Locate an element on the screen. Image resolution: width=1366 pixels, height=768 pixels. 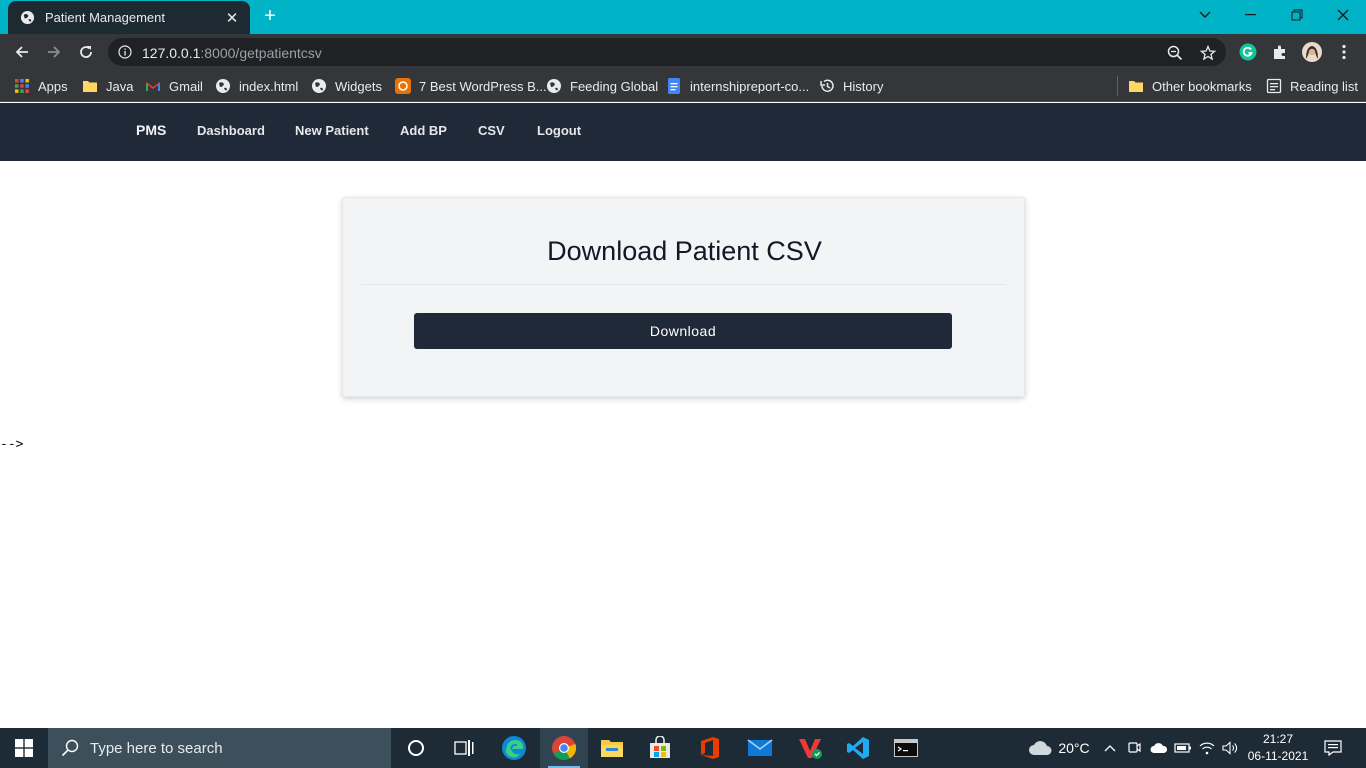
nav-link-logout: Logout is located at coordinates (559, 130).